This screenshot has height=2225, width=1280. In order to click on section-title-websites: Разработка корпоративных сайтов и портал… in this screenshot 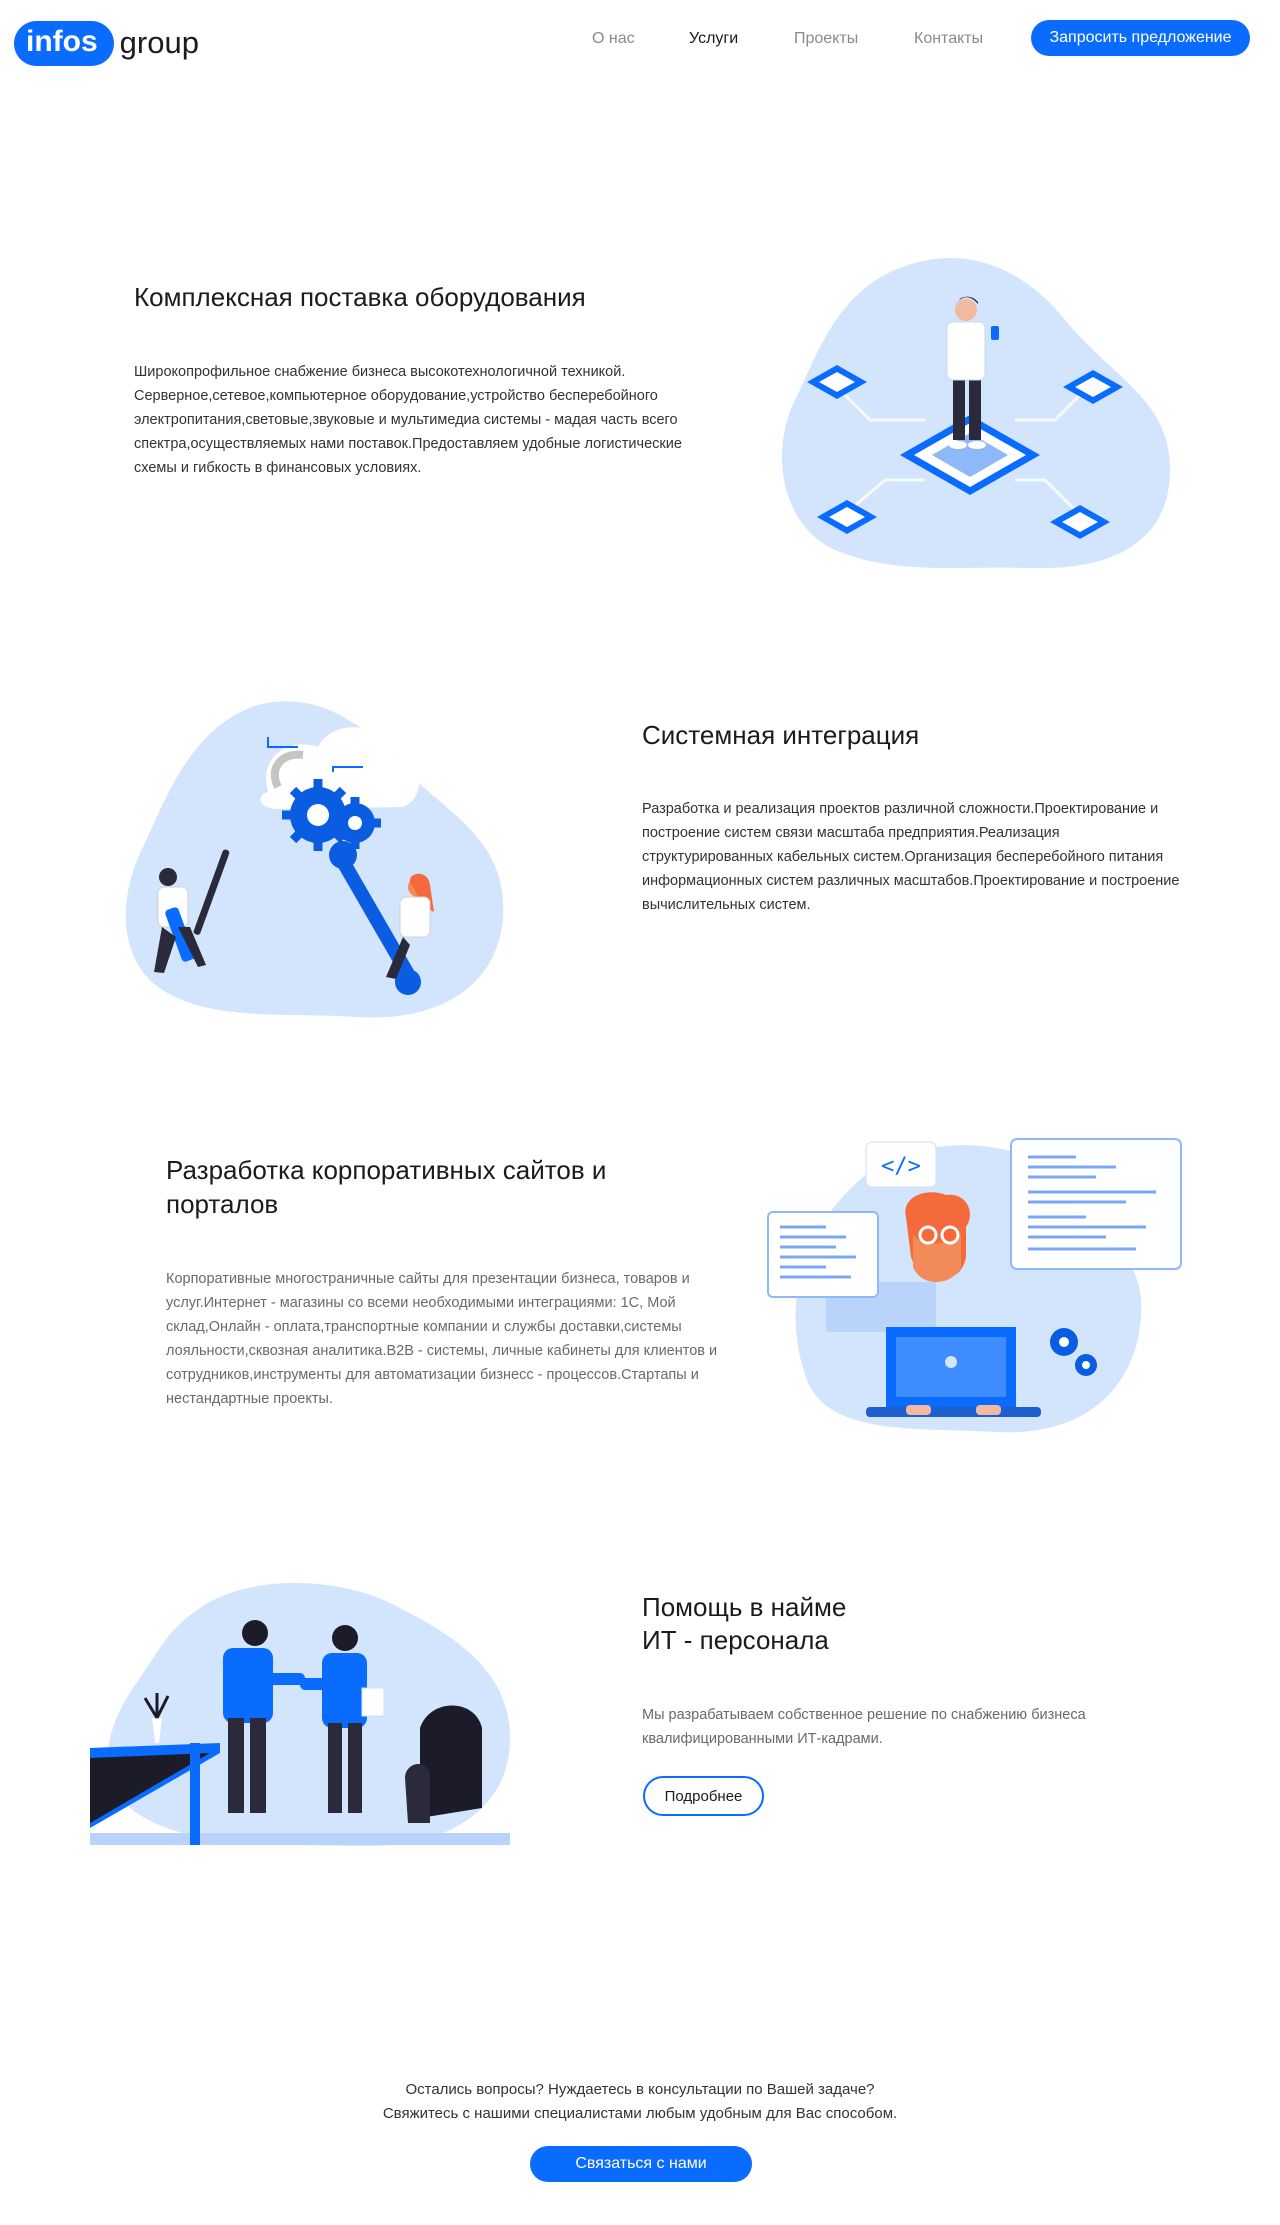, I will do `click(386, 1187)`.